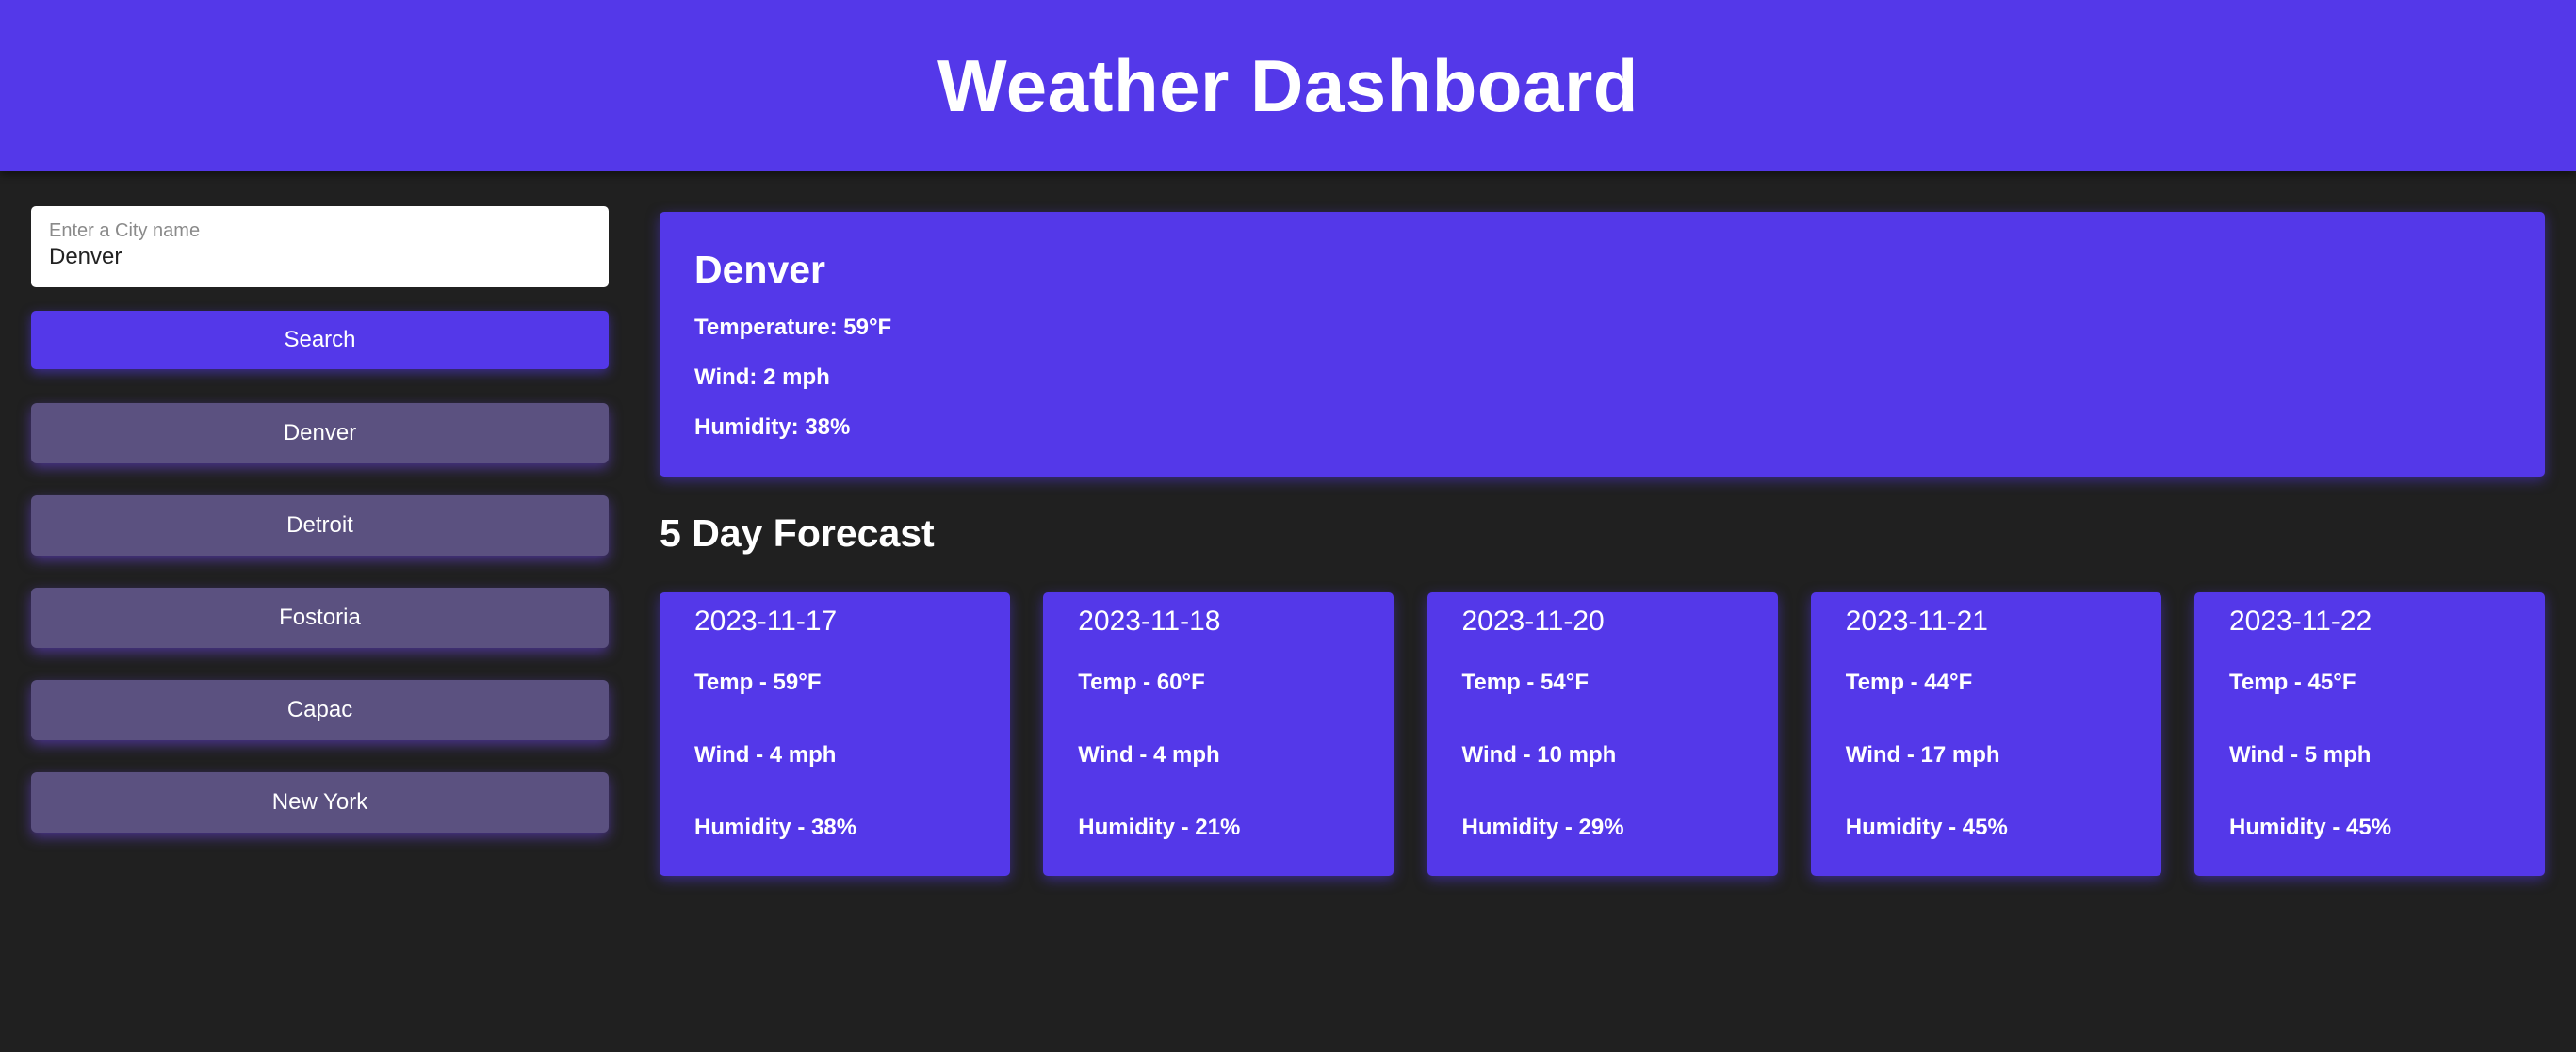  What do you see at coordinates (1909, 682) in the screenshot?
I see `forecast-temp: Temp - 44°F` at bounding box center [1909, 682].